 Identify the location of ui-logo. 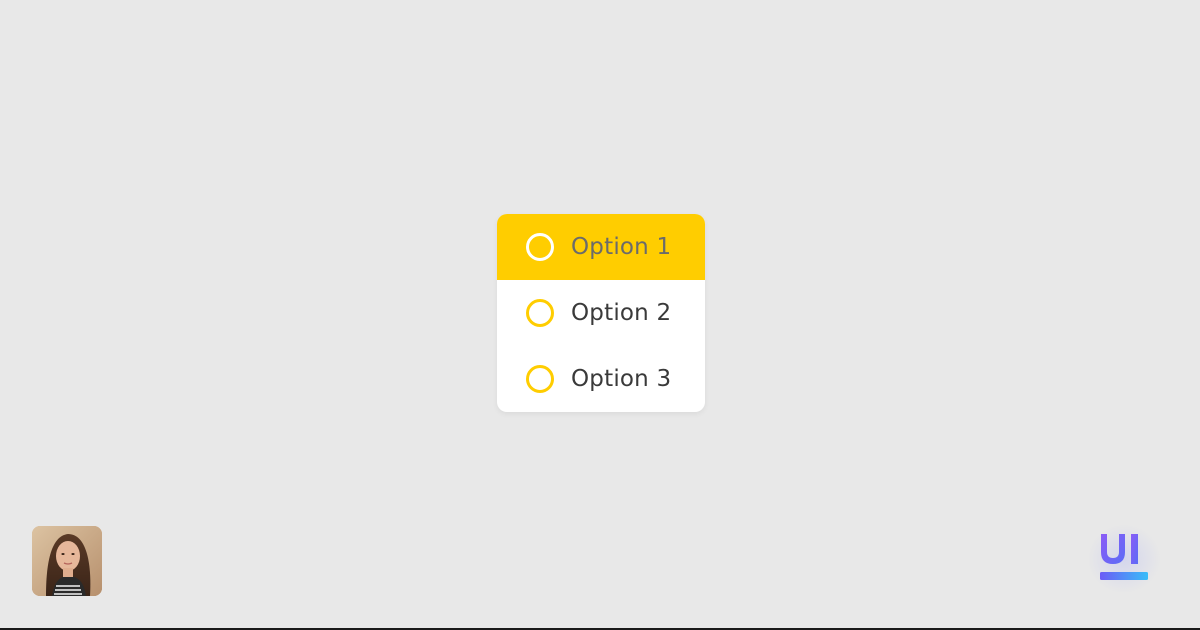
(1124, 559).